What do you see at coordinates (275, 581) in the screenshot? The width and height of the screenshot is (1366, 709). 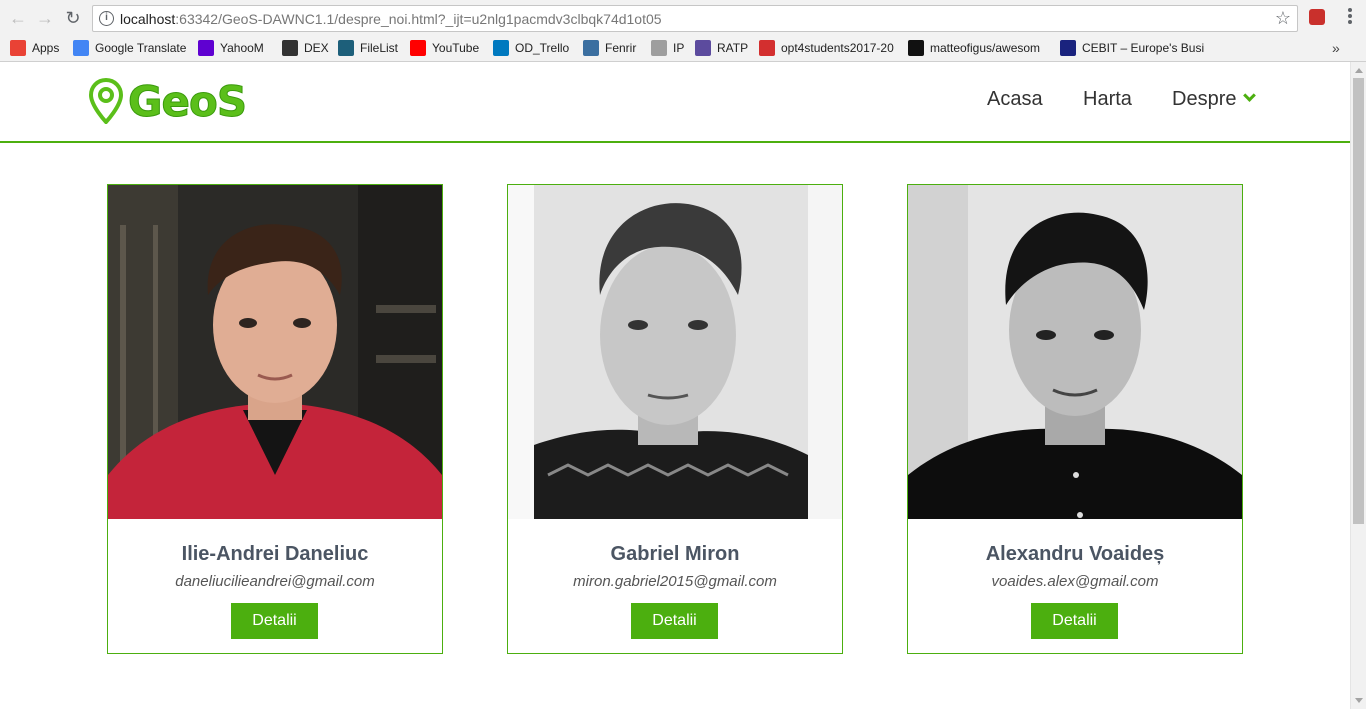 I see `member-email: daneliucilieandrei@gmail.com` at bounding box center [275, 581].